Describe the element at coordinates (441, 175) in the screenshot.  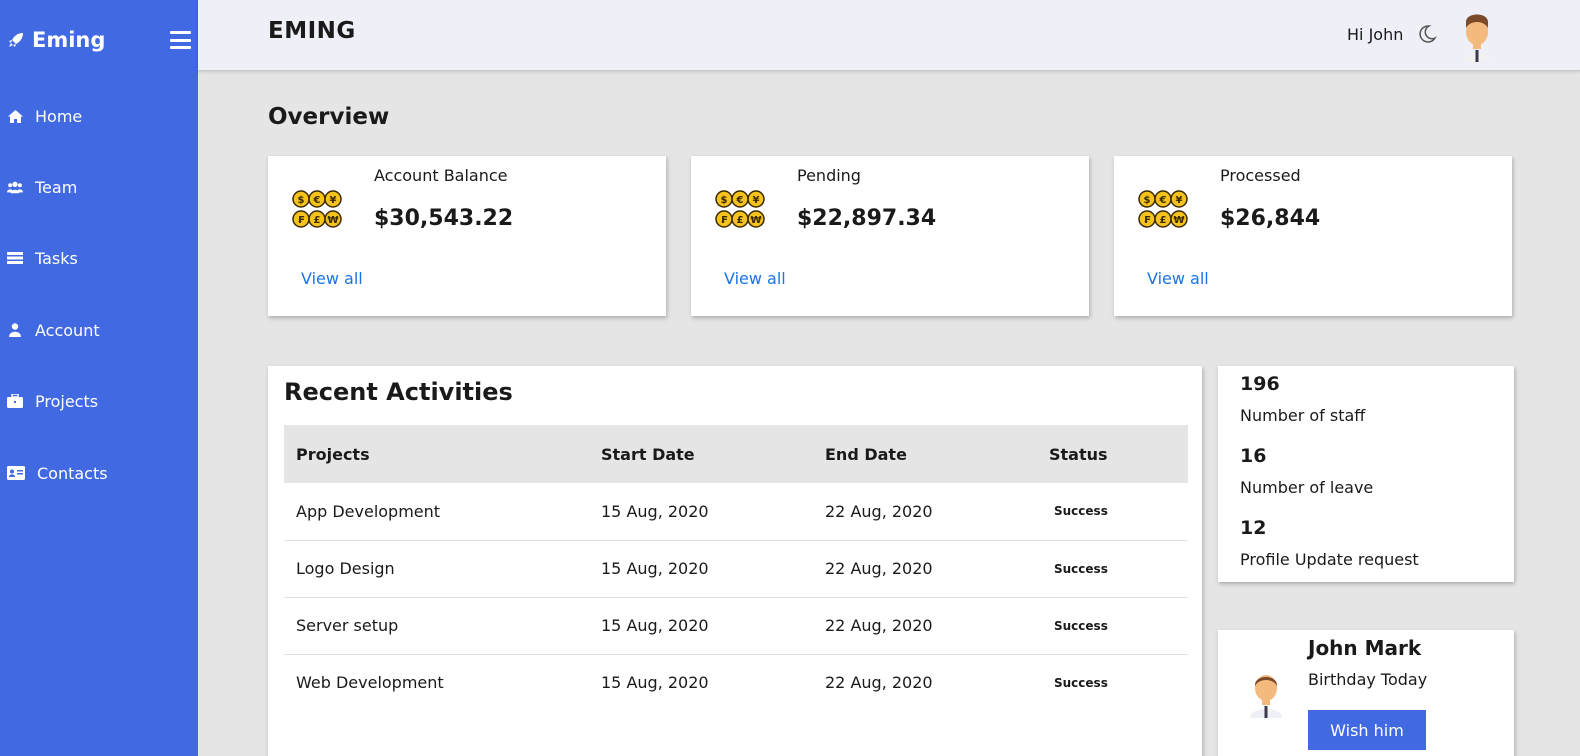
I see `card-label: Account Balance` at that location.